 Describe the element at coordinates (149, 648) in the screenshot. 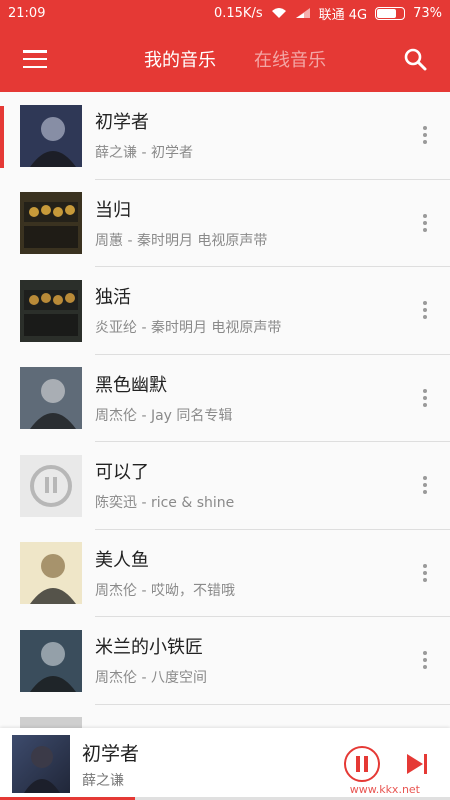

I see `song-title: 米兰的小铁匠` at that location.